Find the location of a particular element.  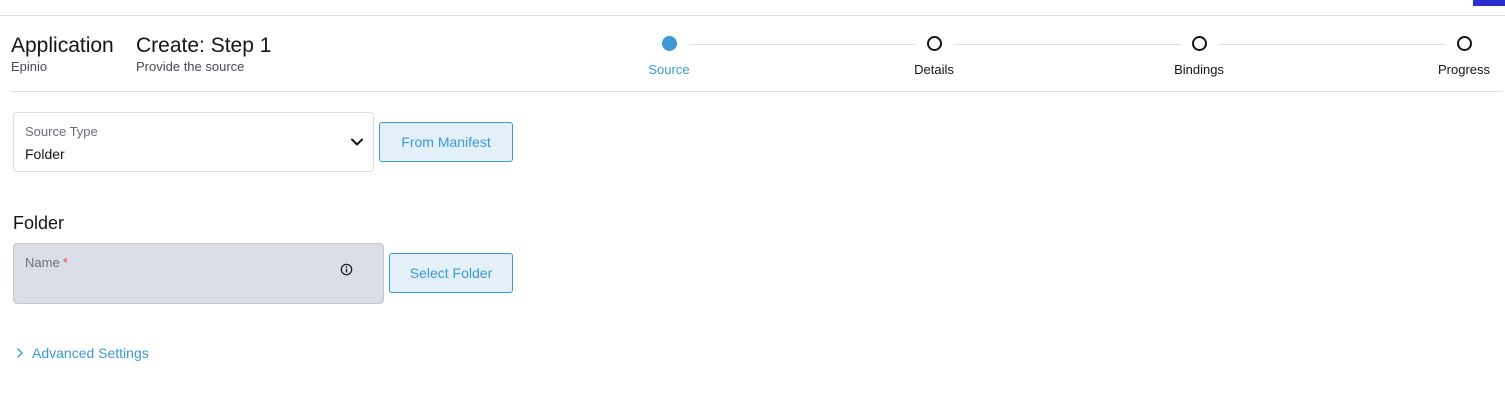

step-progress: Progress is located at coordinates (1462, 57).